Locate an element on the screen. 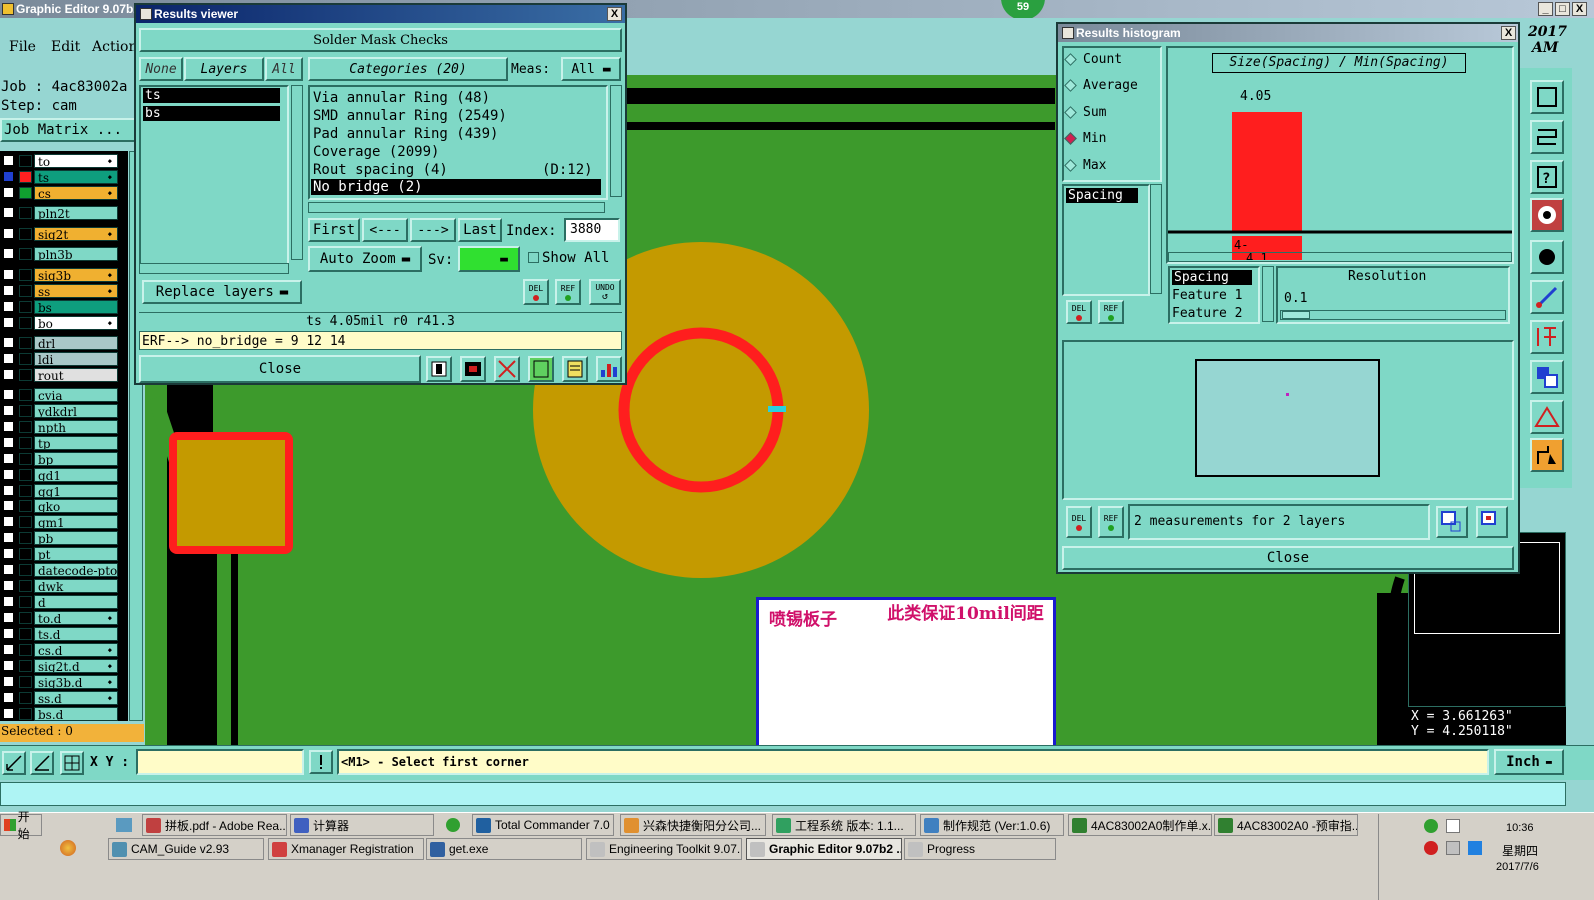 This screenshot has height=900, width=1594. tray-icon is located at coordinates (1453, 826).